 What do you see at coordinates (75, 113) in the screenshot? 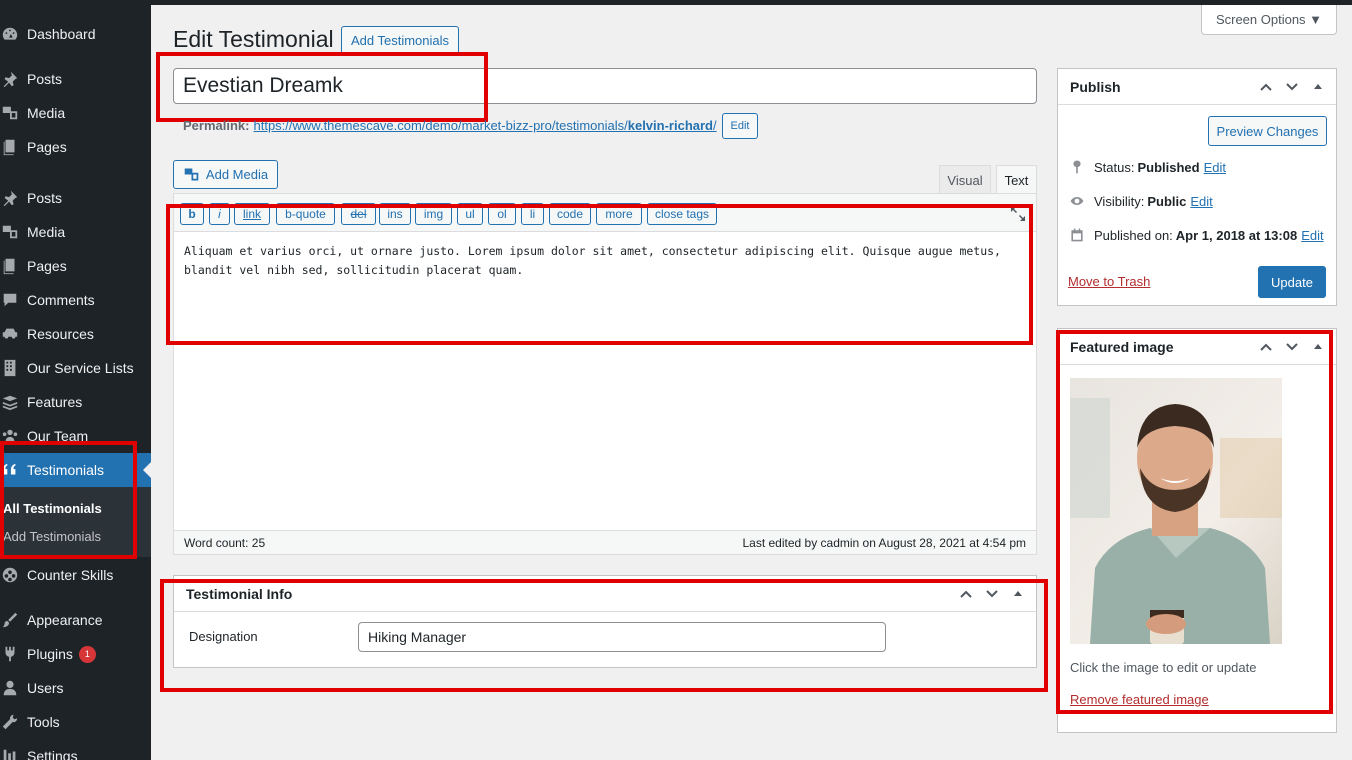
I see `sidebar-item-media: Media` at bounding box center [75, 113].